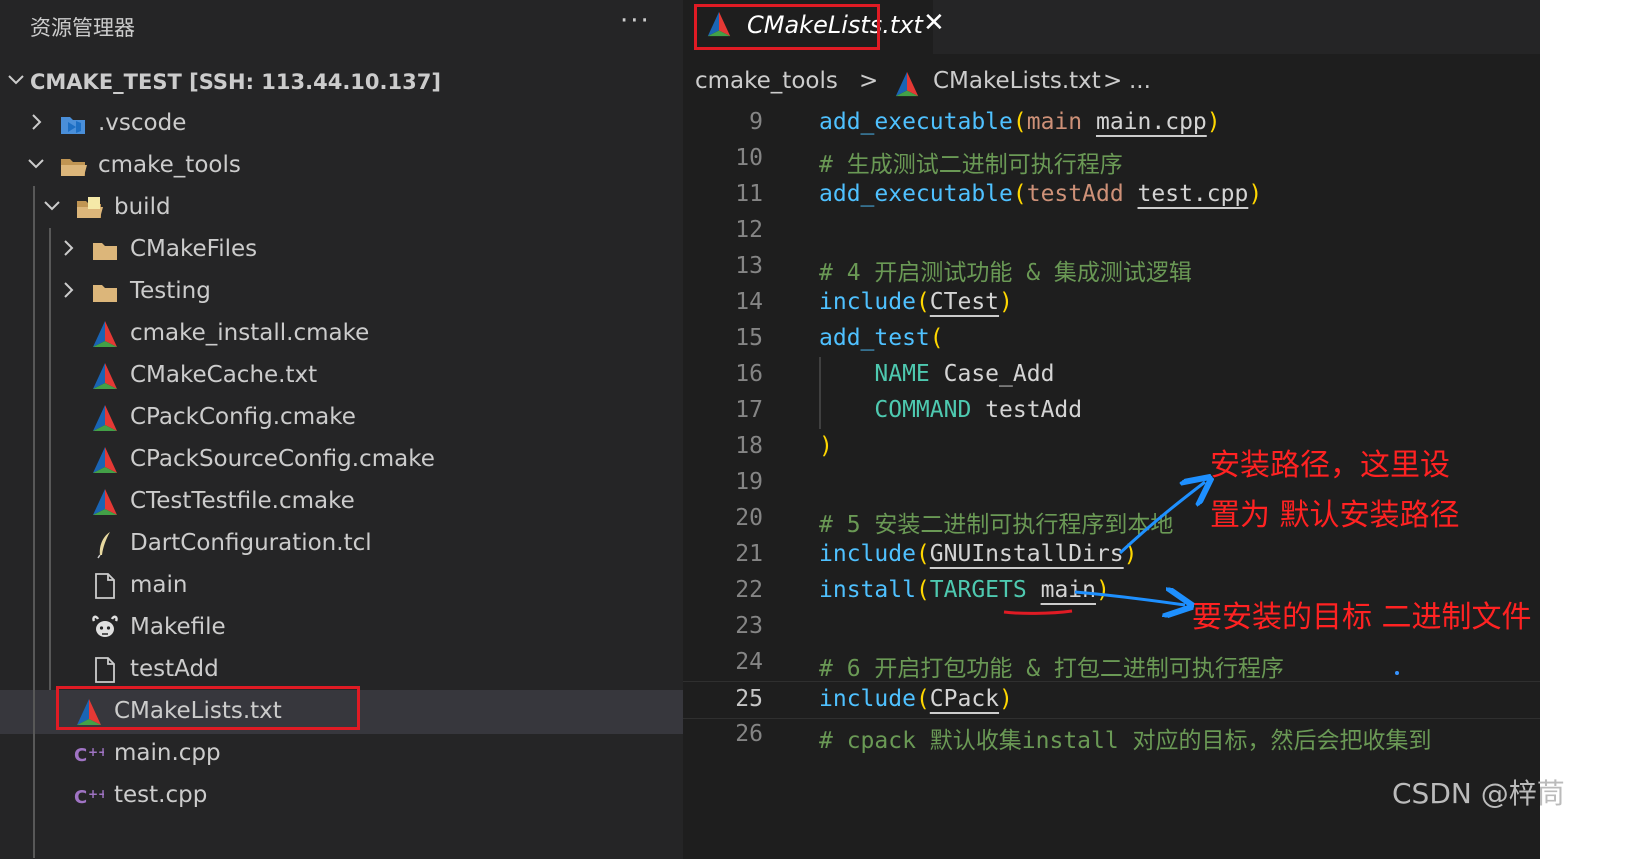  I want to click on folder-icon, so click(105, 250).